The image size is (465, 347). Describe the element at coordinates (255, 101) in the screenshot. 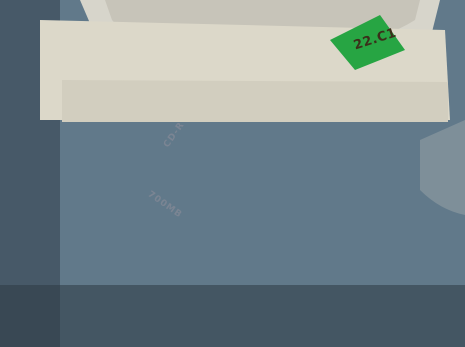

I see `case-front-panel` at that location.